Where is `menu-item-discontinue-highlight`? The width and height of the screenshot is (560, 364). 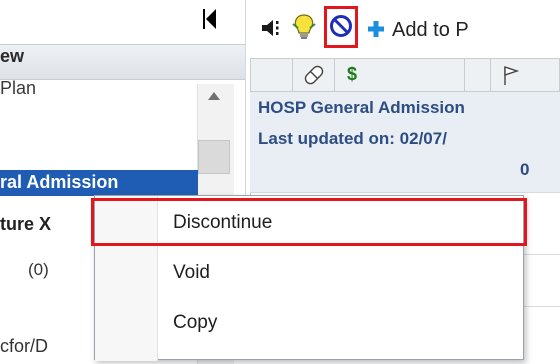
menu-item-discontinue-highlight is located at coordinates (309, 222).